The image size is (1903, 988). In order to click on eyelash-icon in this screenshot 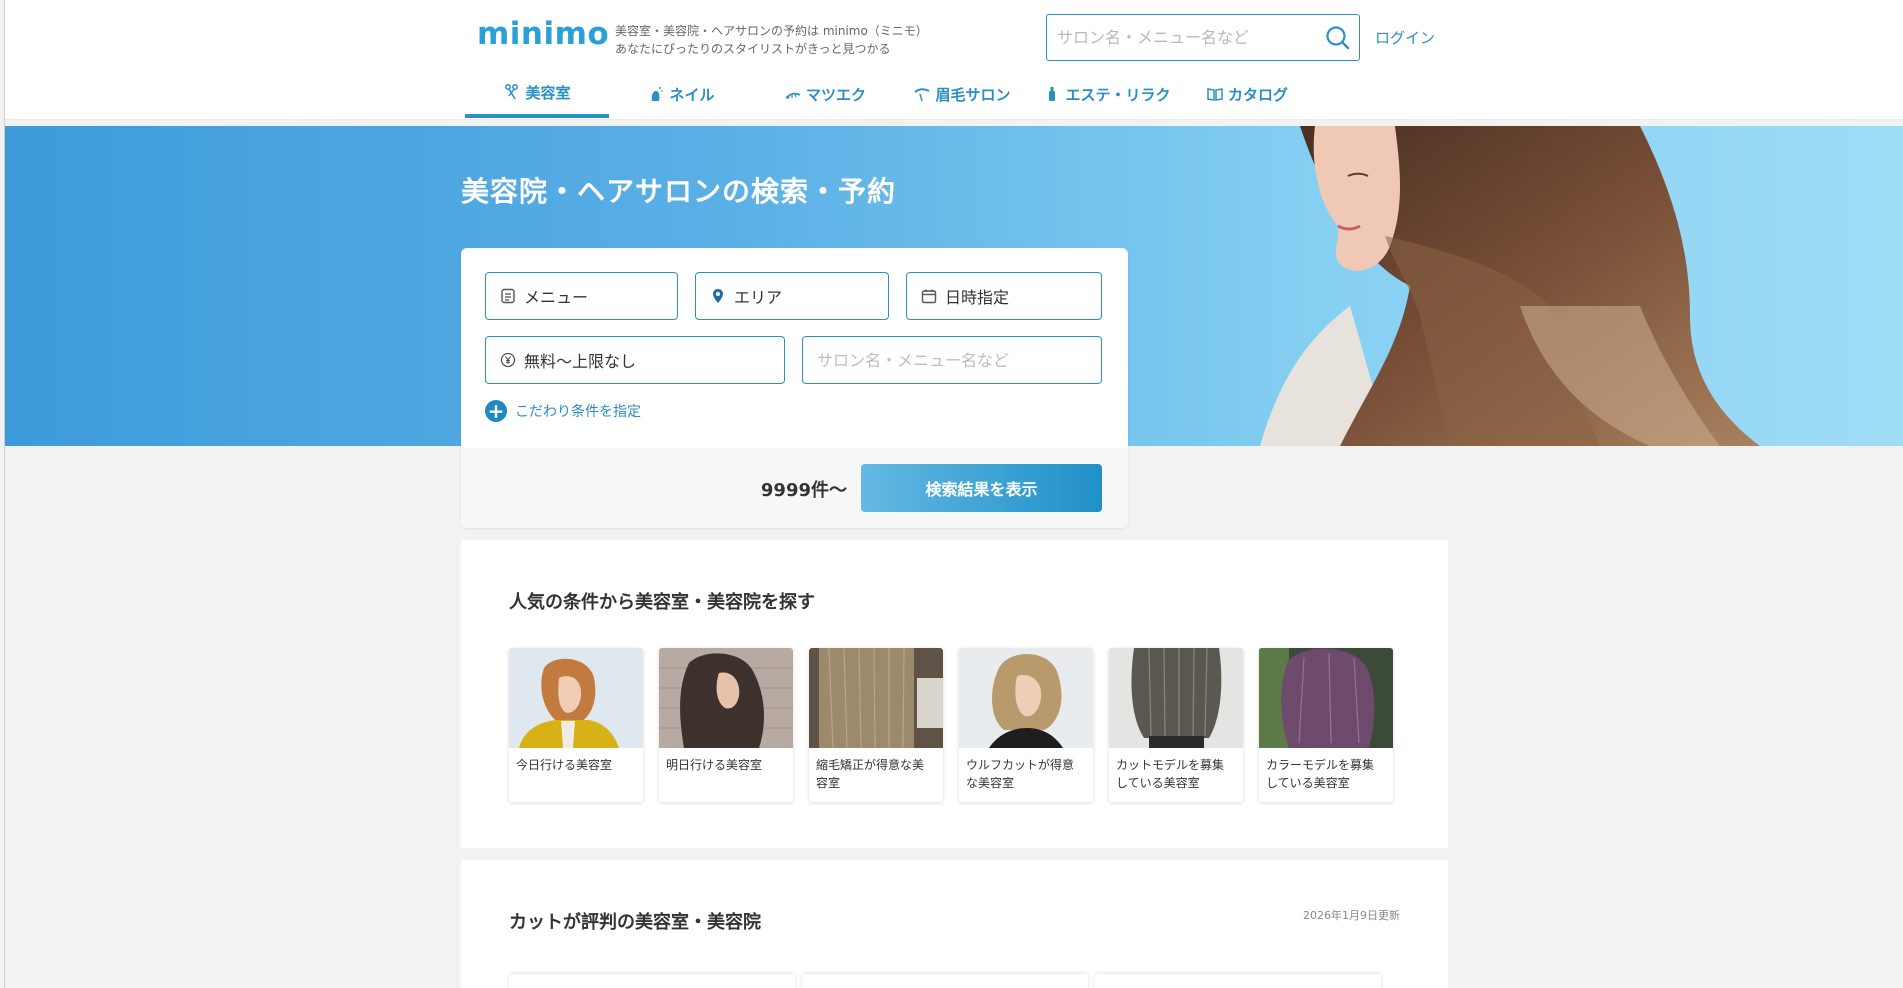, I will do `click(793, 96)`.